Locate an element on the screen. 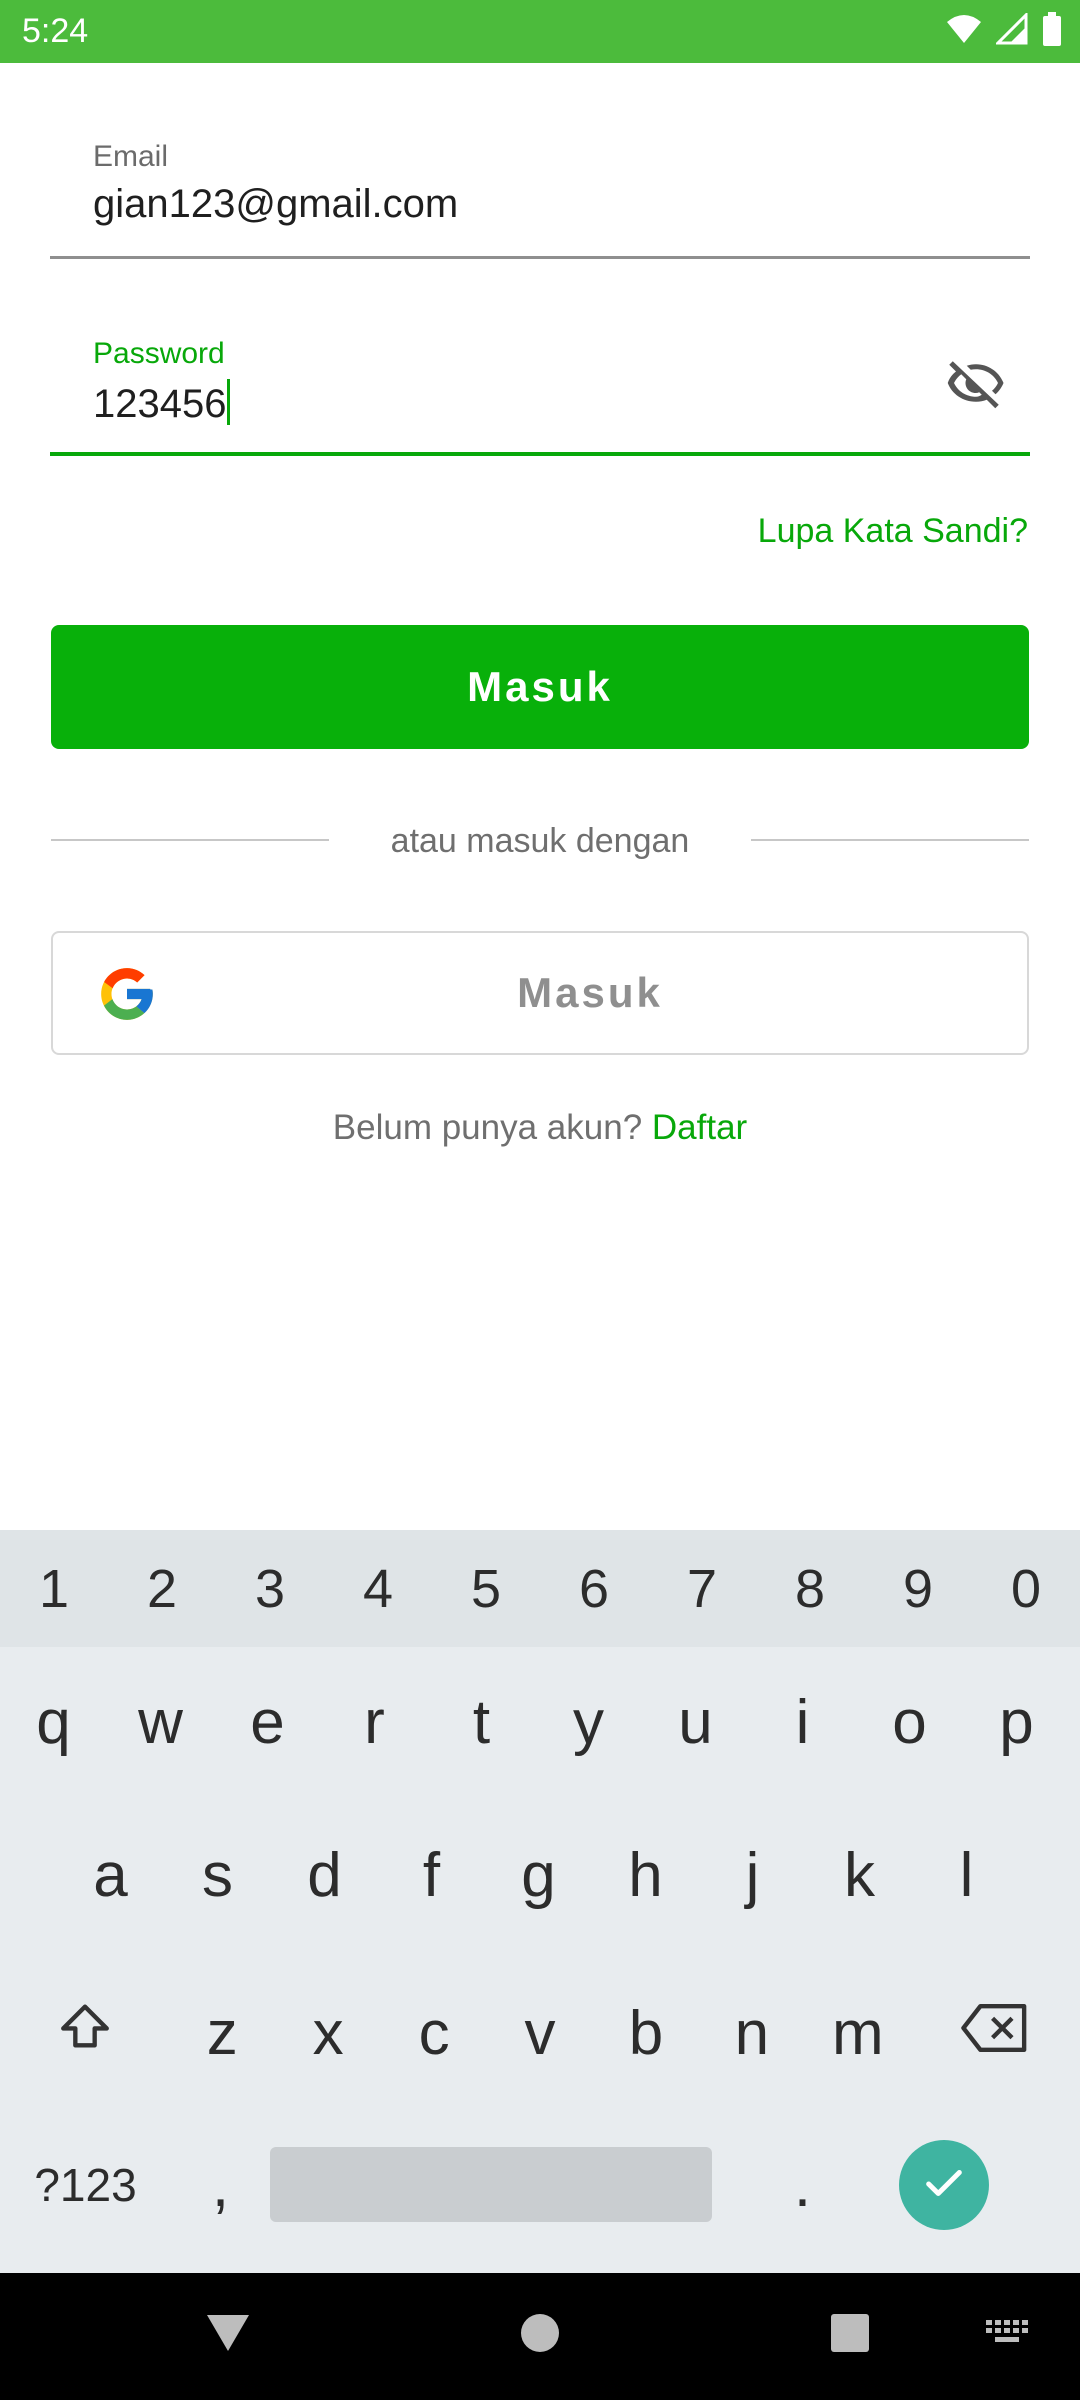 The width and height of the screenshot is (1080, 2400). key-h: h is located at coordinates (645, 1875).